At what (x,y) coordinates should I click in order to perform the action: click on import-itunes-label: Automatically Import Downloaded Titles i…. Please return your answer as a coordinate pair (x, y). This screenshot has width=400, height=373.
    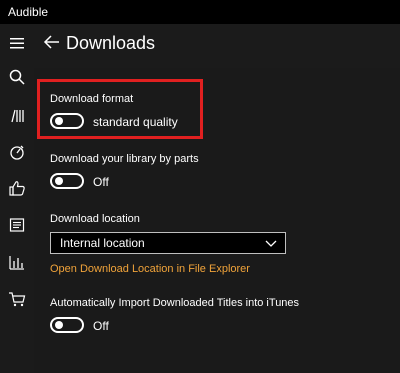
    Looking at the image, I should click on (175, 303).